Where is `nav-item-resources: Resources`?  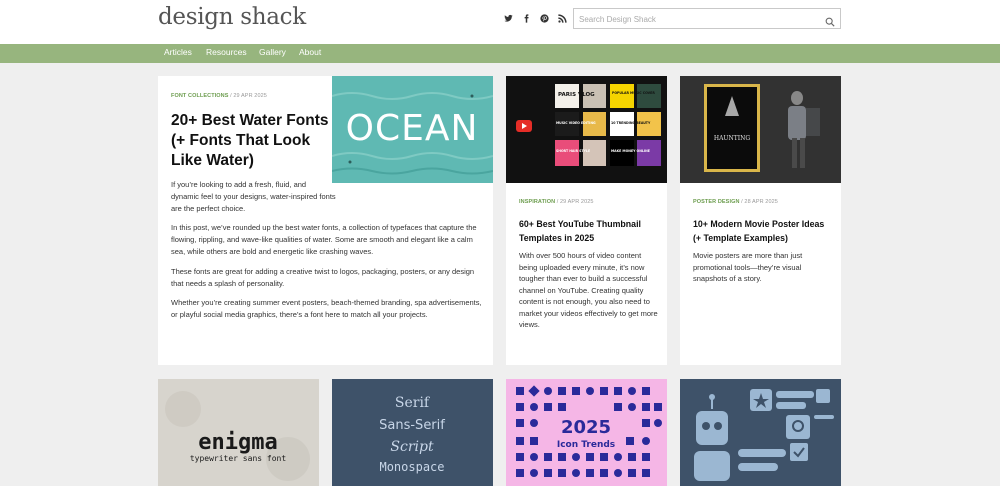
nav-item-resources: Resources is located at coordinates (226, 52).